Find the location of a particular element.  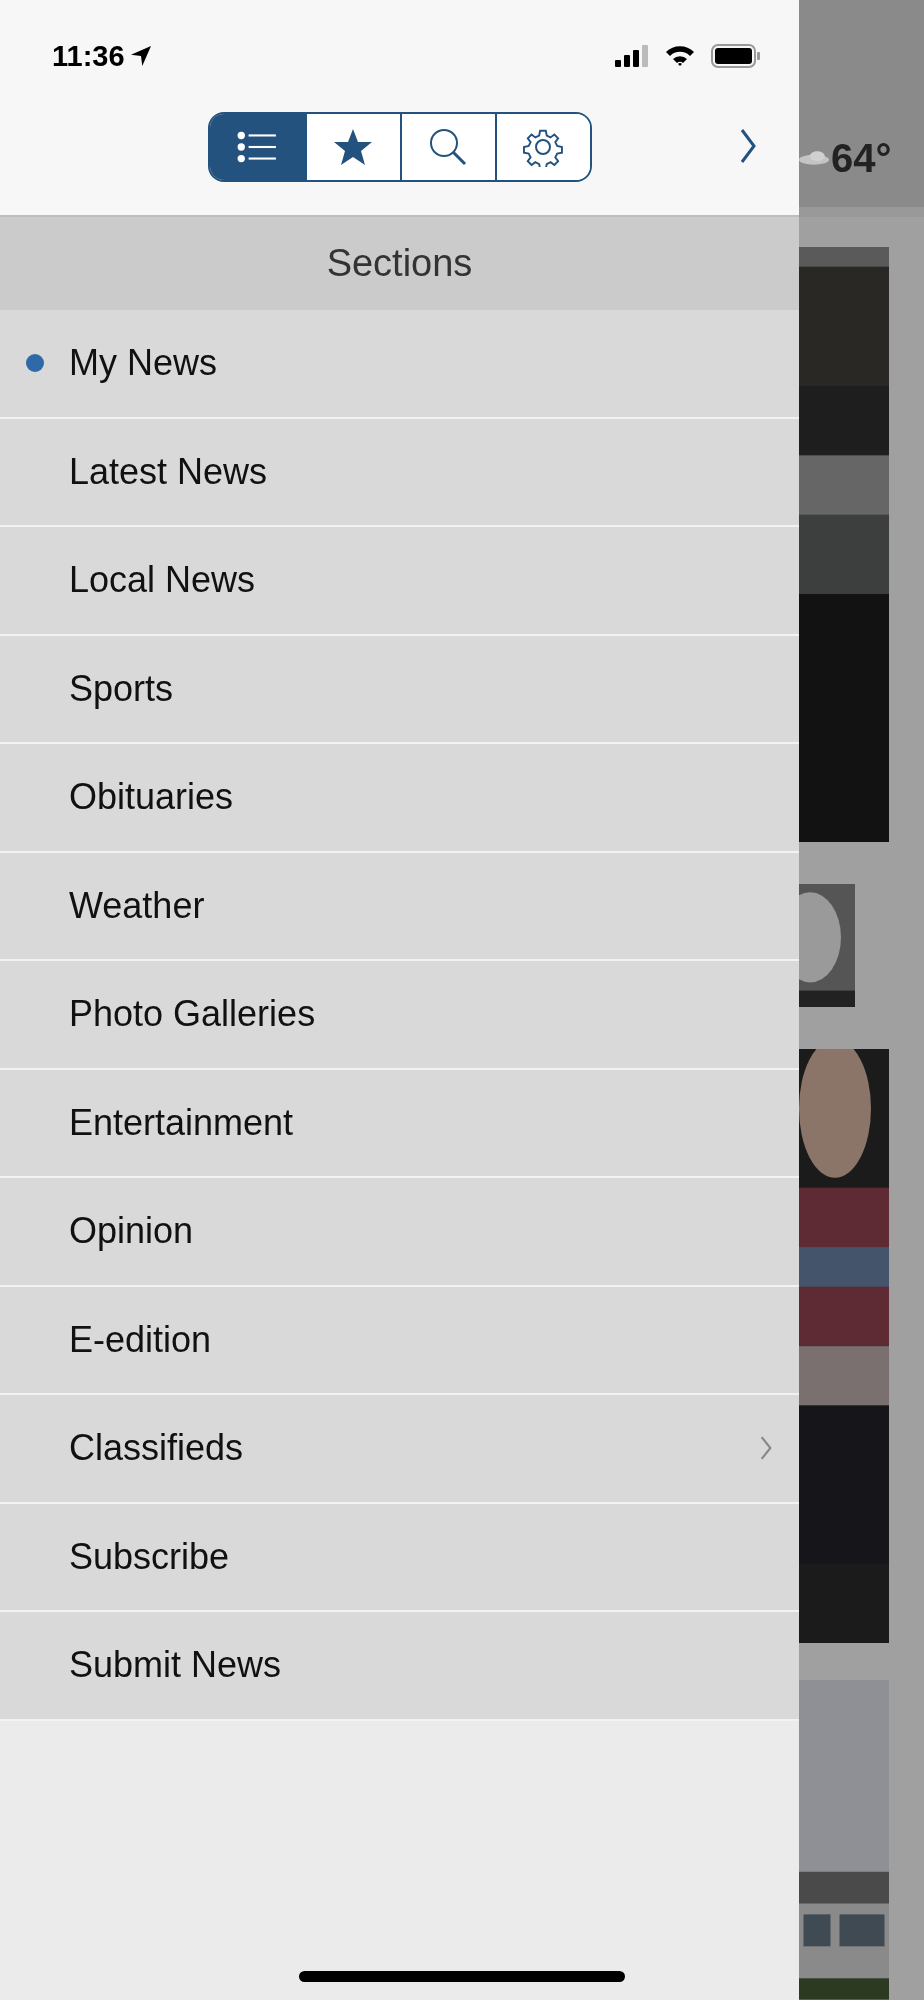

status-time: 11:36 is located at coordinates (88, 56).